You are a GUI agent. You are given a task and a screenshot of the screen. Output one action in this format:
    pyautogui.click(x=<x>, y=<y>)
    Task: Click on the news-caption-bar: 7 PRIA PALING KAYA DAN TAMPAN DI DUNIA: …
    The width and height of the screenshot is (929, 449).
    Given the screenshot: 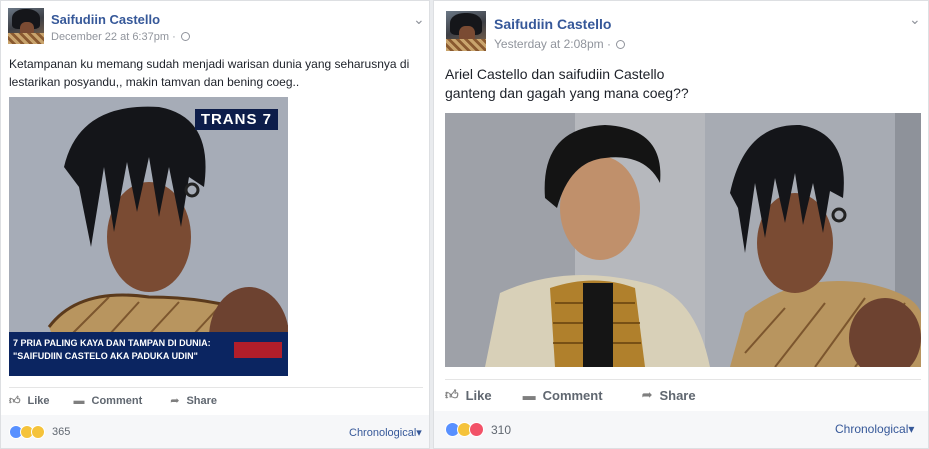 What is the action you would take?
    pyautogui.click(x=148, y=354)
    